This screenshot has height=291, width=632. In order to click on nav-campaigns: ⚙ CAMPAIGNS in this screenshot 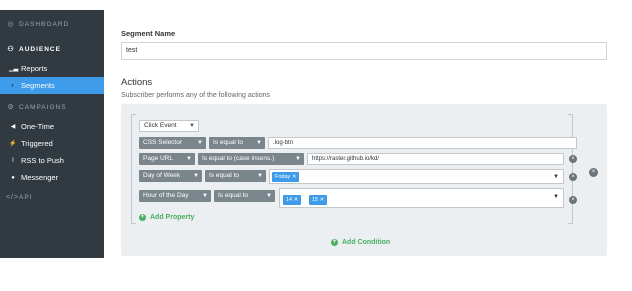, I will do `click(52, 107)`.